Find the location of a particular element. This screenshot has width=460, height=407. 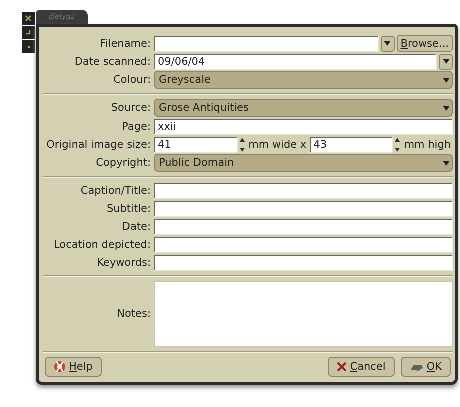

ok-button: OK is located at coordinates (425, 367).